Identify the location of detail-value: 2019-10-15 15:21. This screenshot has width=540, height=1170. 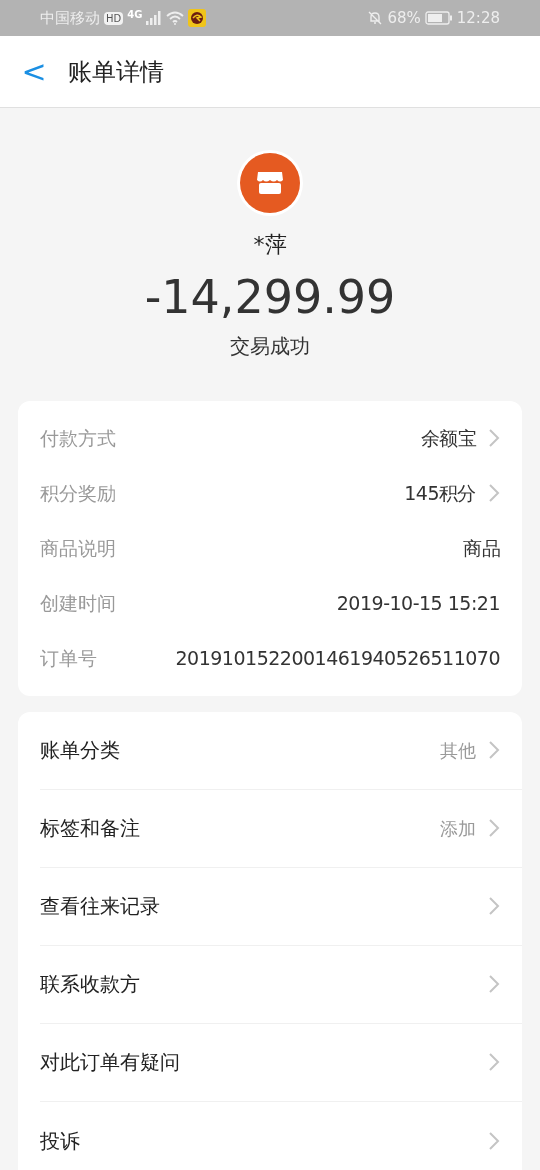
(418, 603).